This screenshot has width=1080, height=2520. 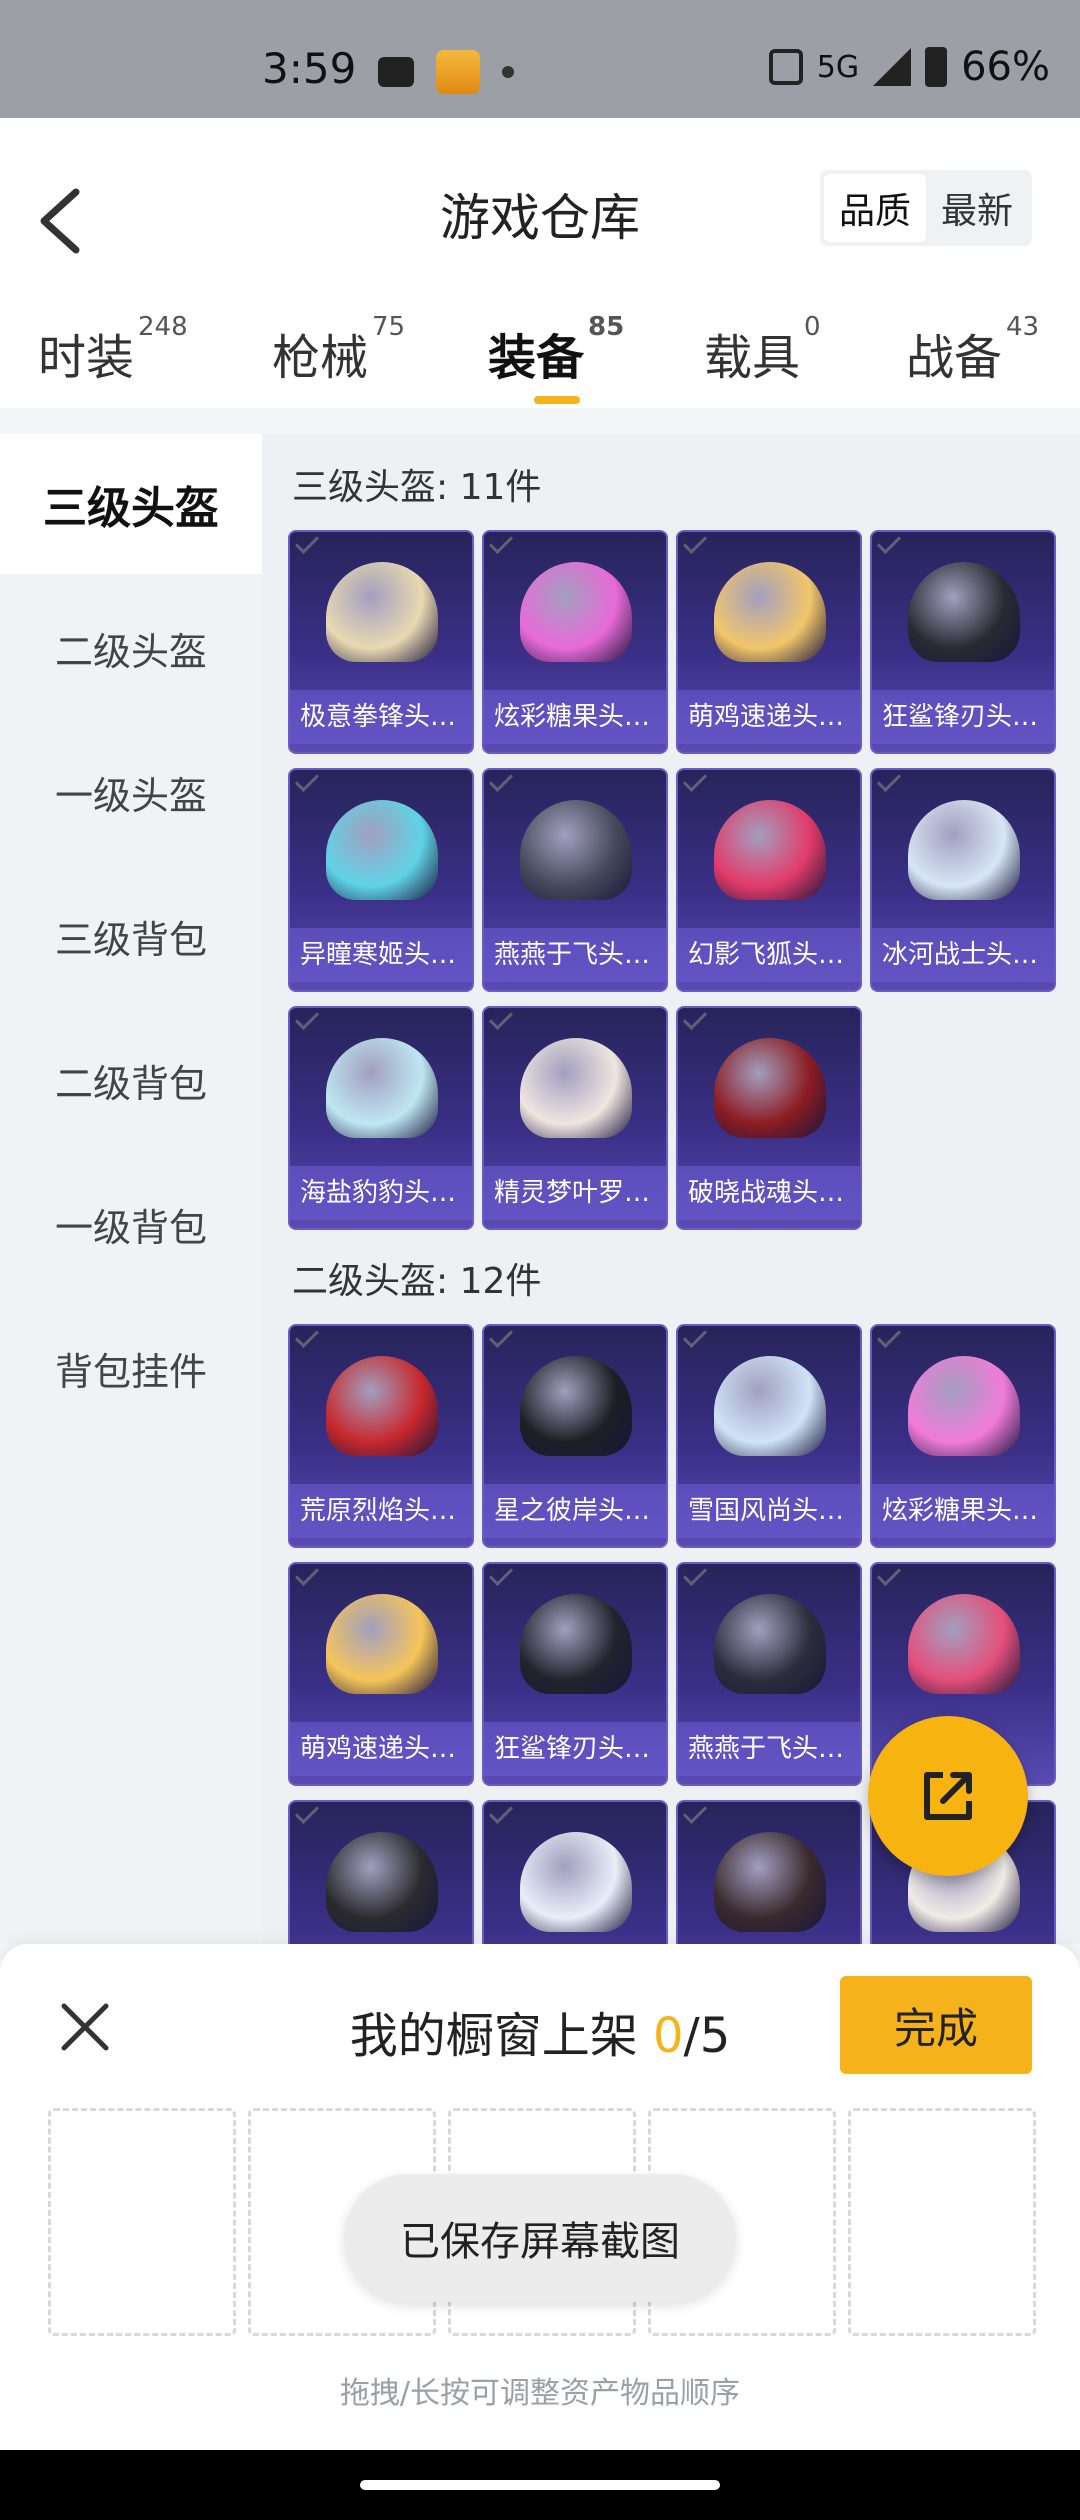 What do you see at coordinates (875, 208) in the screenshot?
I see `sort-quality-button: 品质` at bounding box center [875, 208].